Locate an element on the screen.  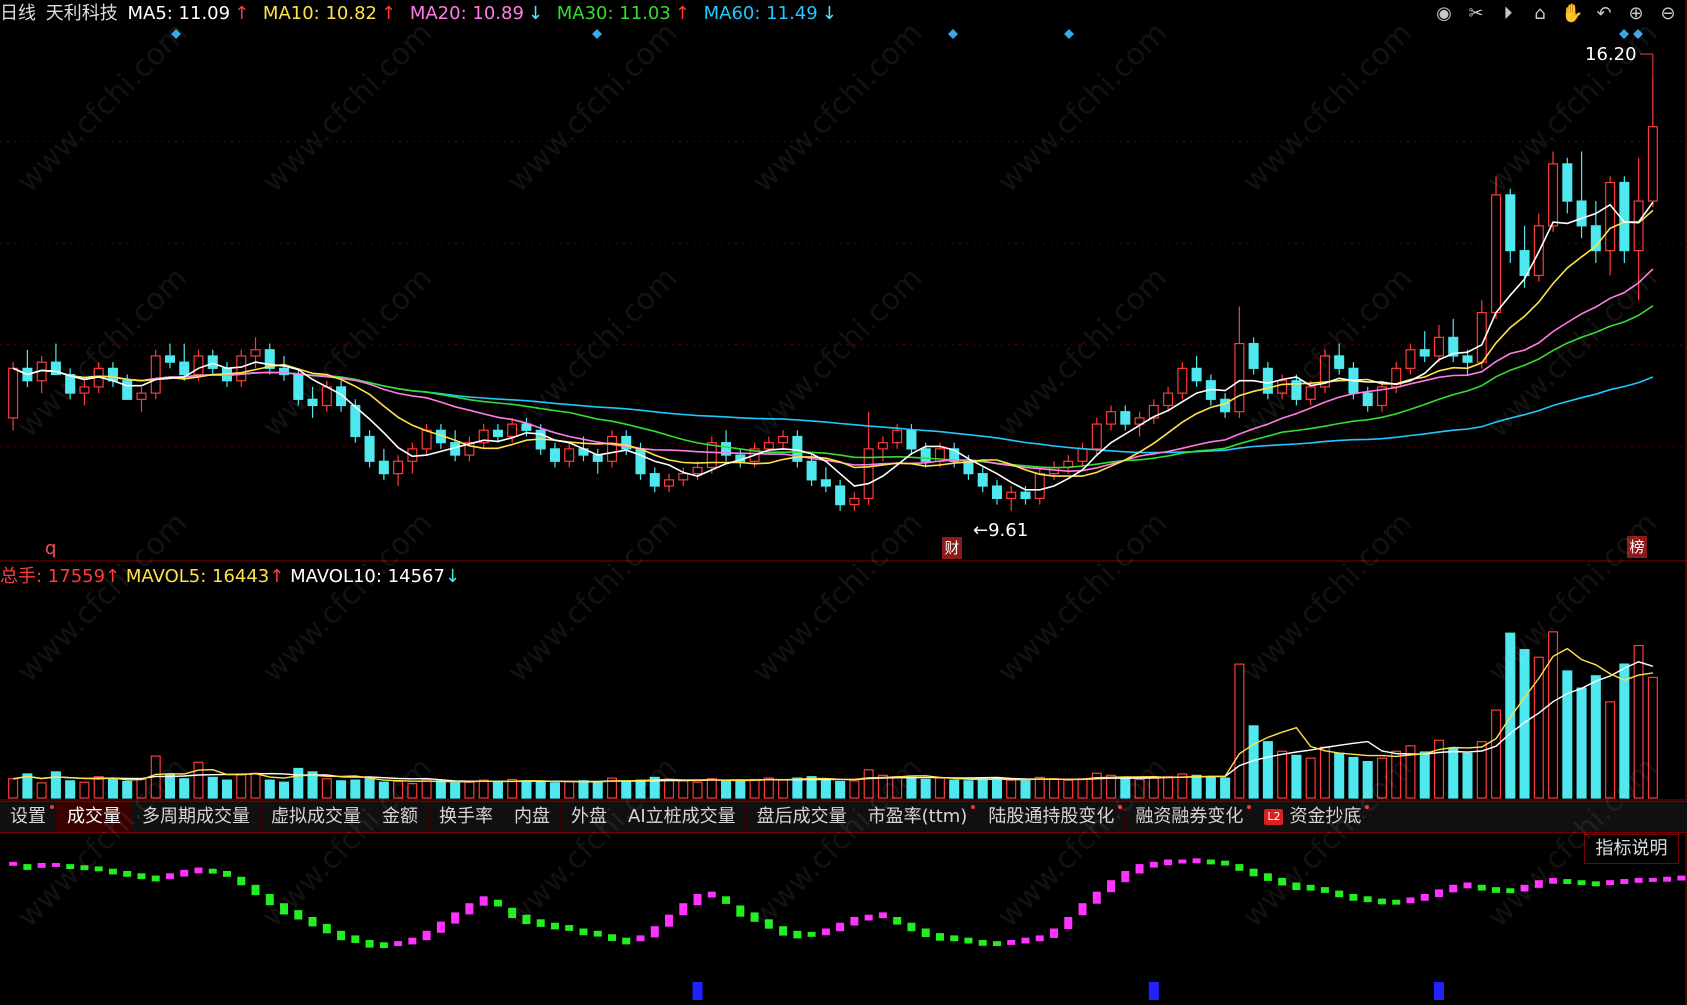
lock-icon: ⌂ is located at coordinates (1540, 14).